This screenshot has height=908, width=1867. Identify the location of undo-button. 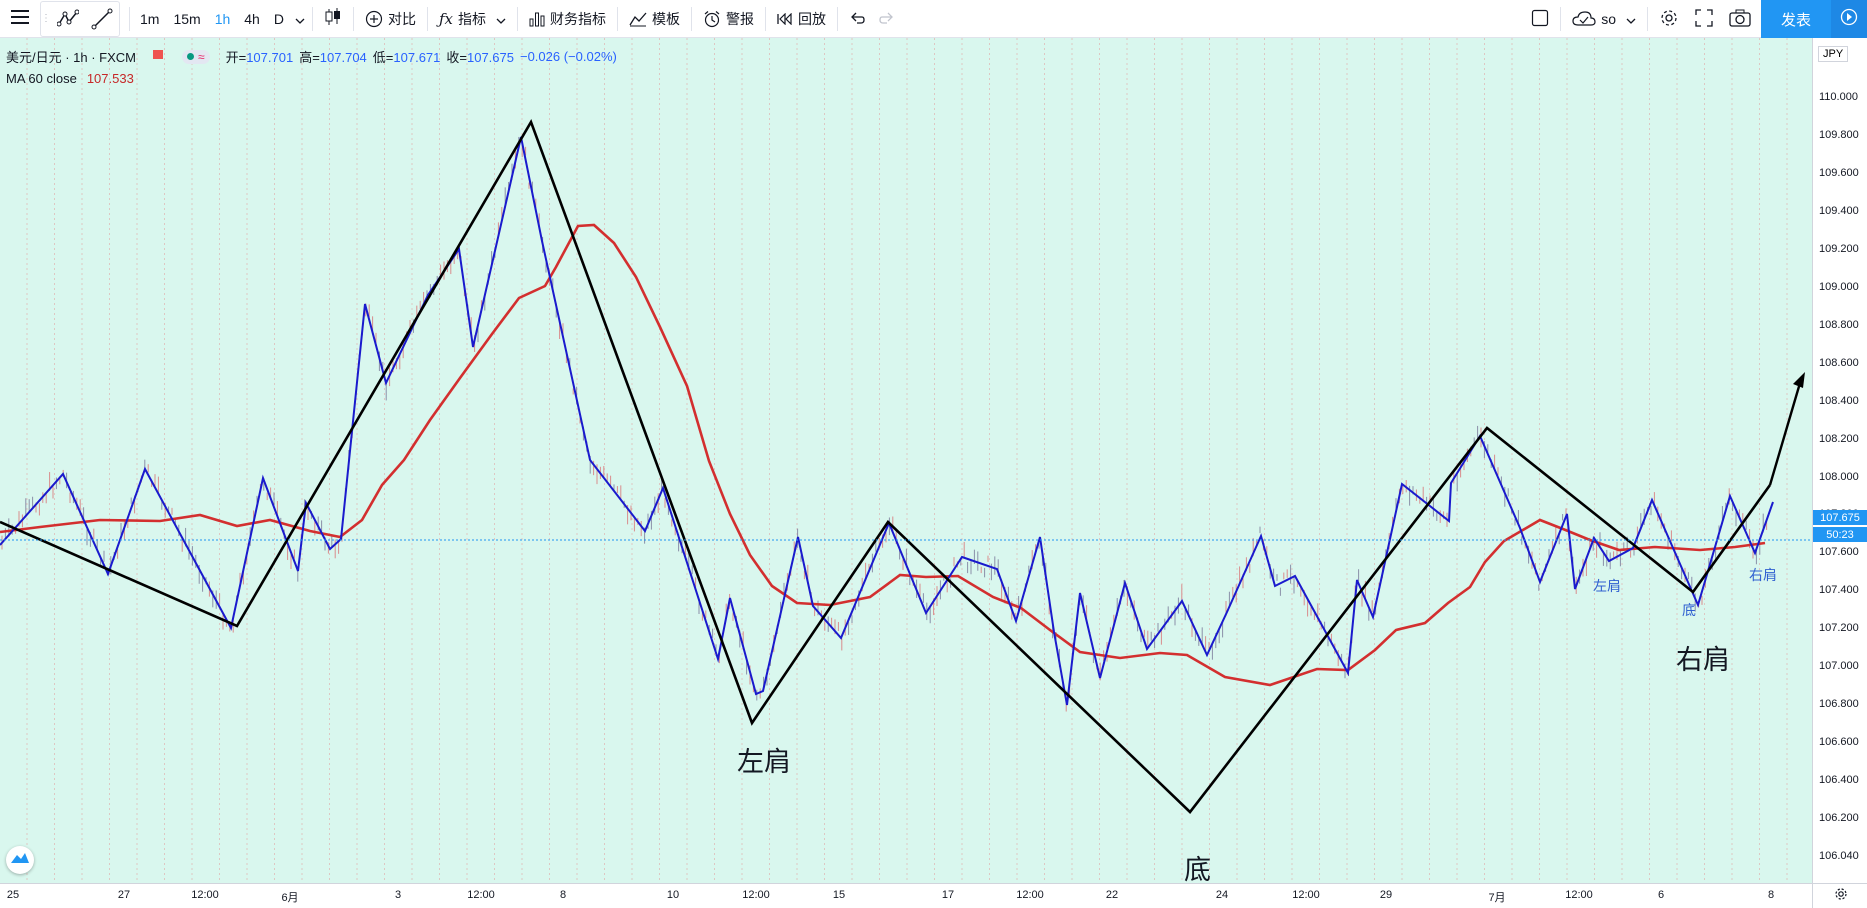
(857, 19).